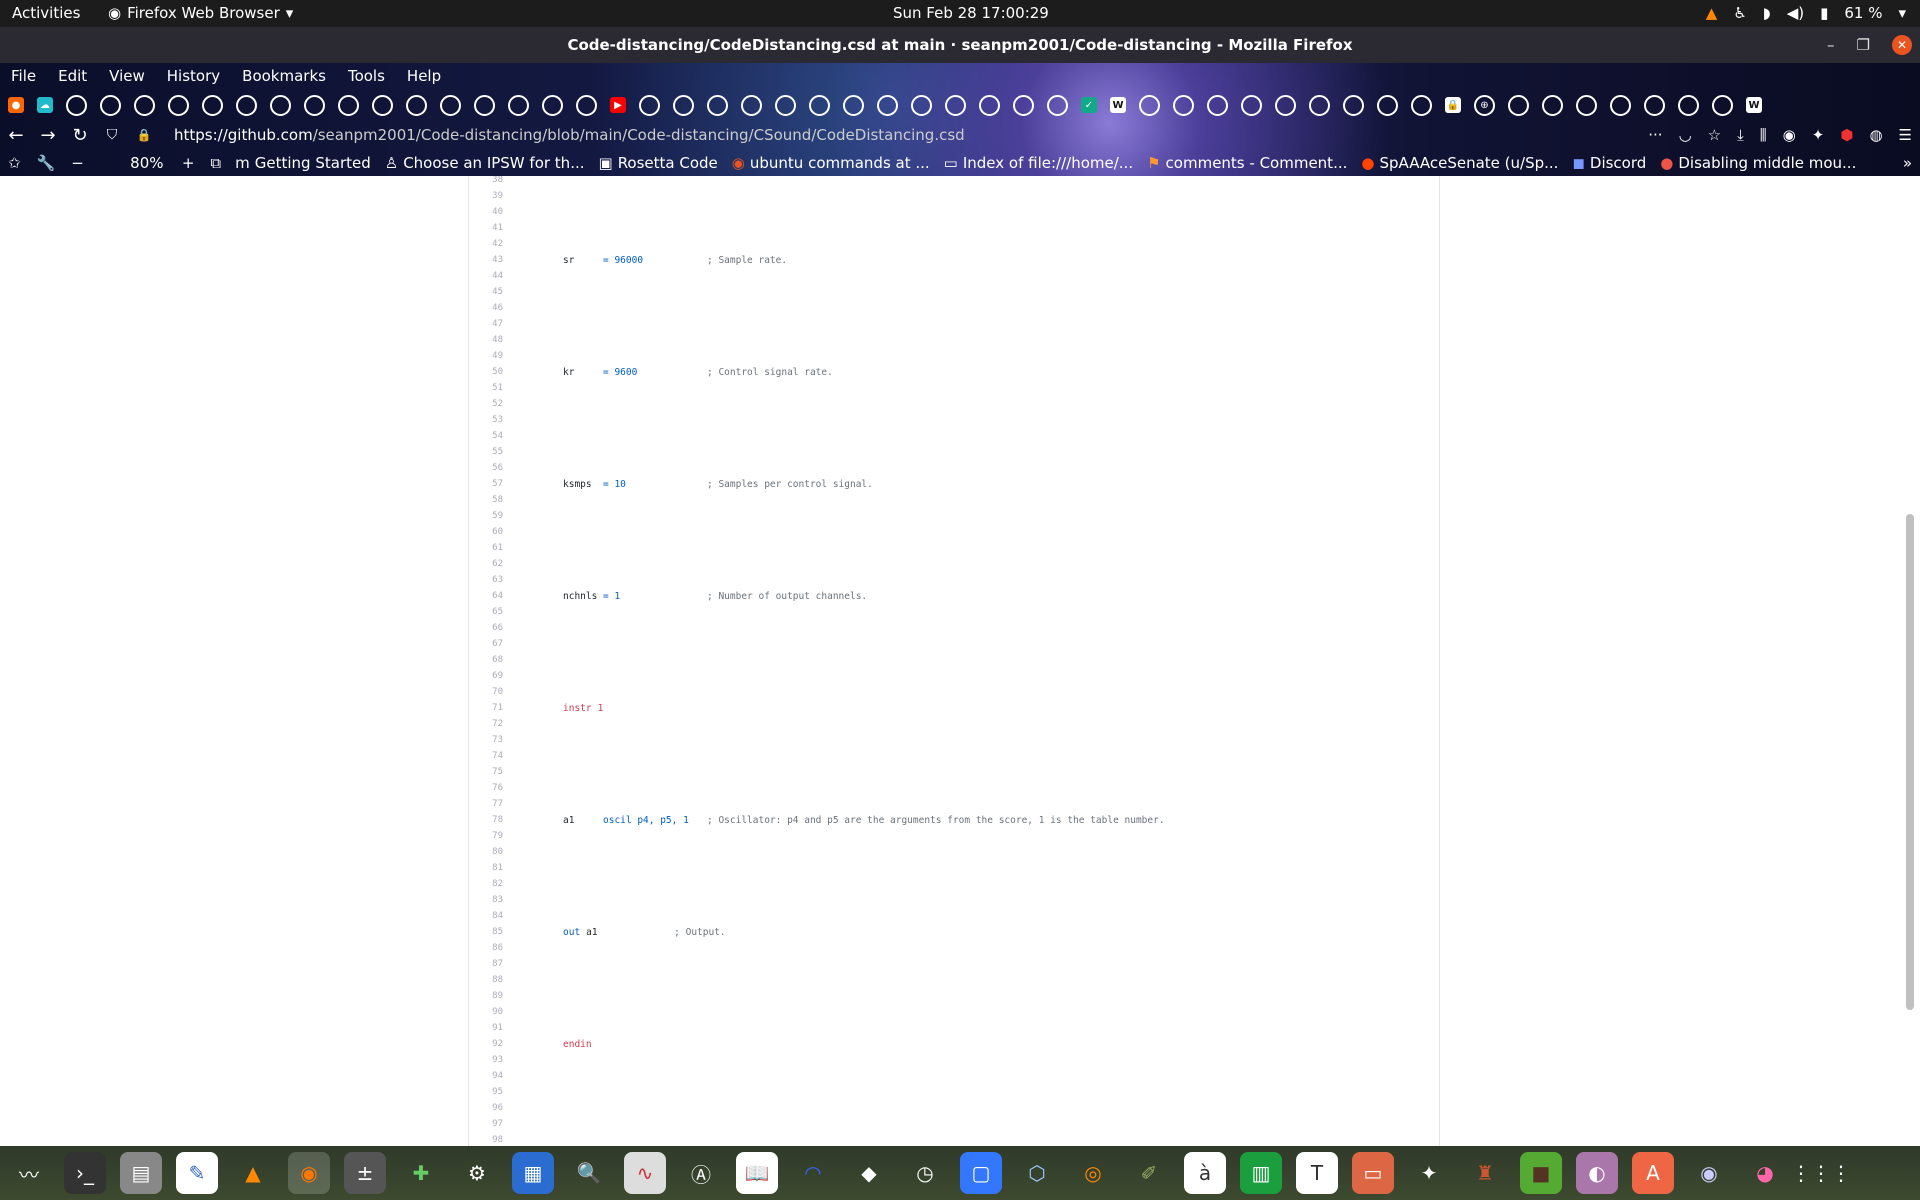 The image size is (1920, 1200). Describe the element at coordinates (197, 1173) in the screenshot. I see `text-editor-icon: ✎` at that location.